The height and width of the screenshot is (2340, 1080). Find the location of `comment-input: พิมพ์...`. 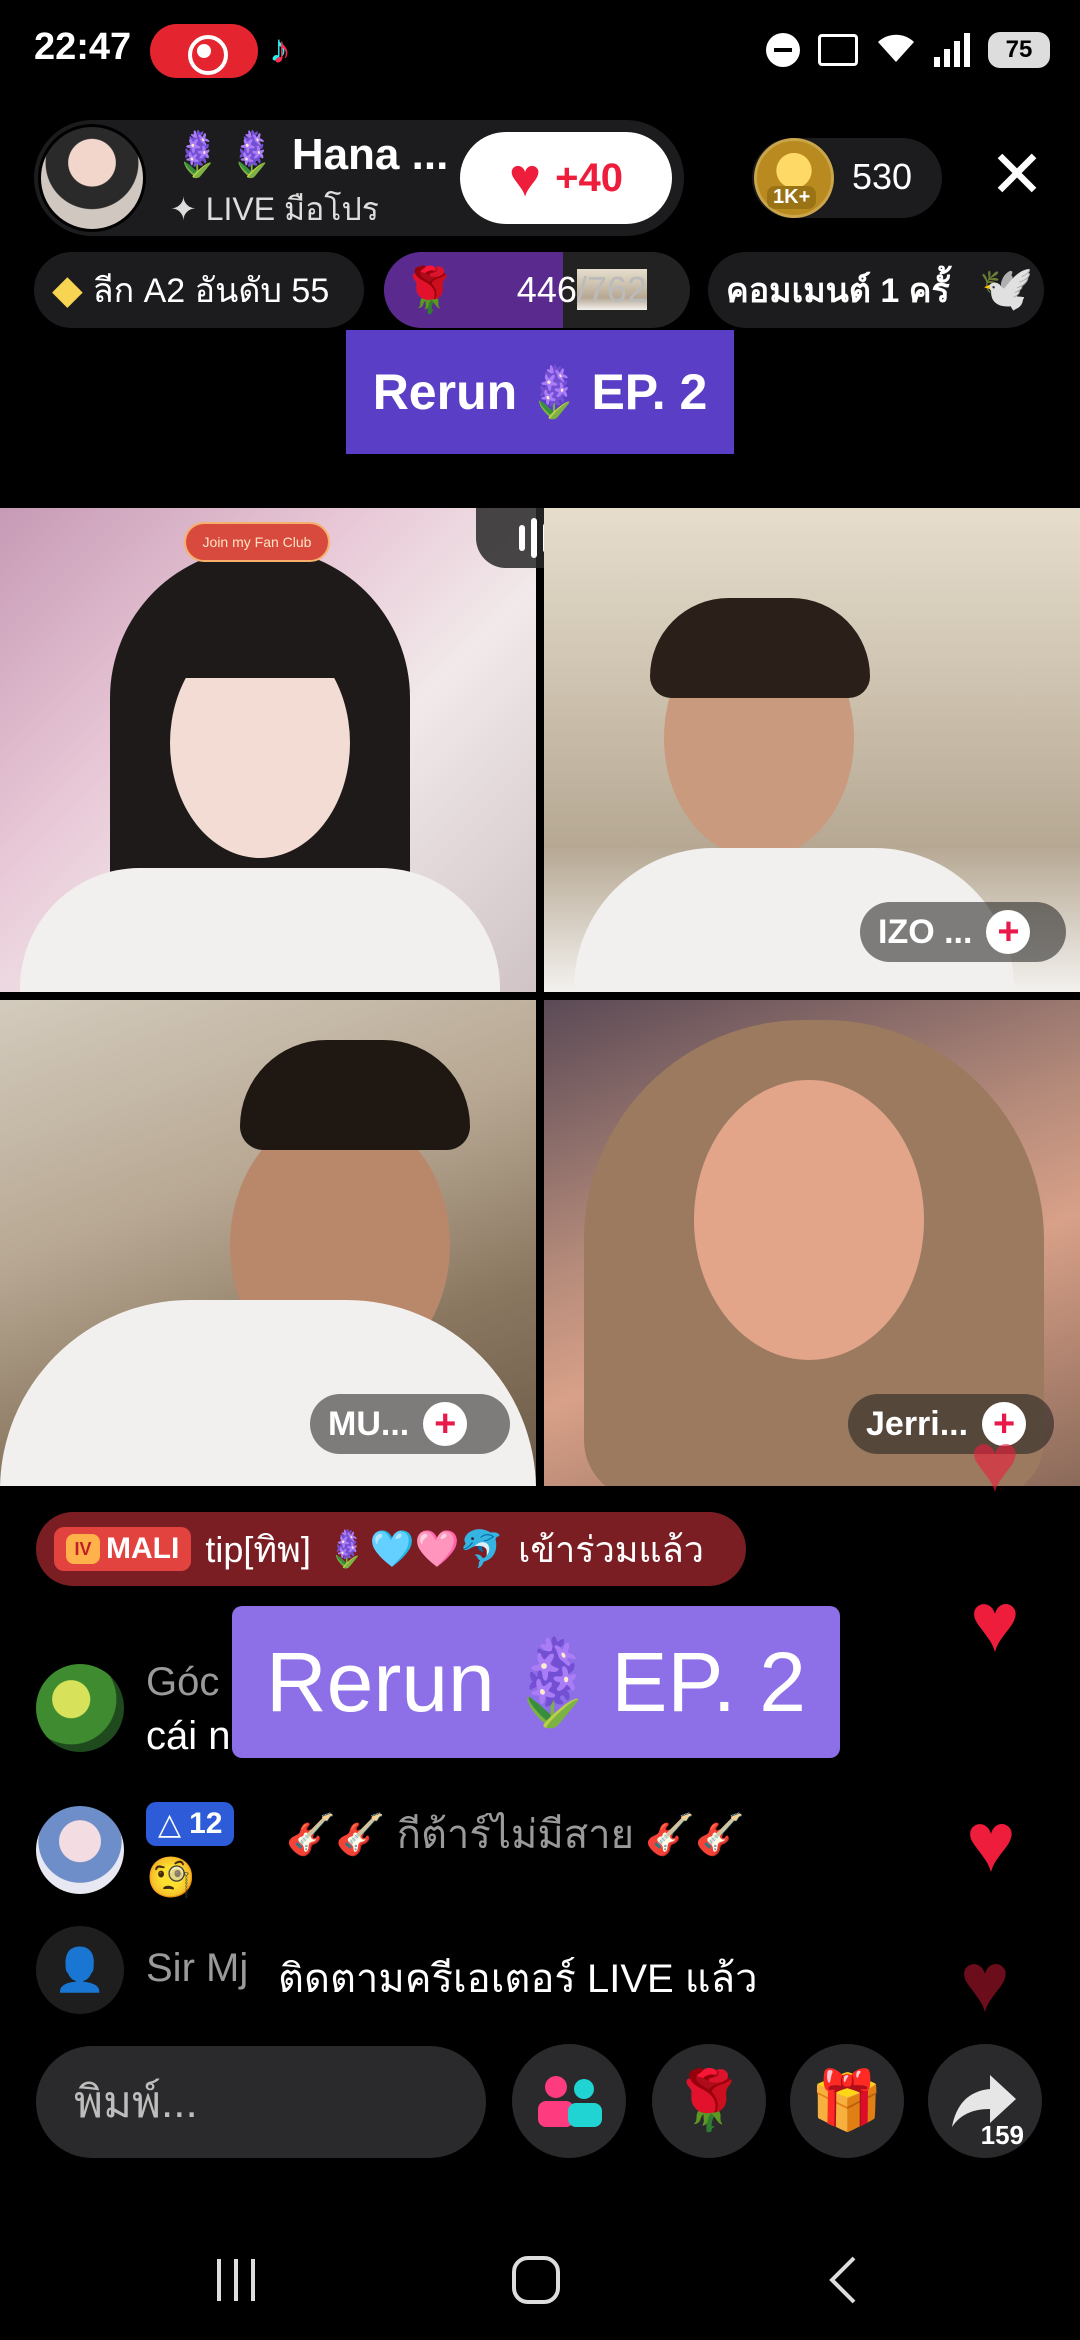

comment-input: พิมพ์... is located at coordinates (261, 2102).